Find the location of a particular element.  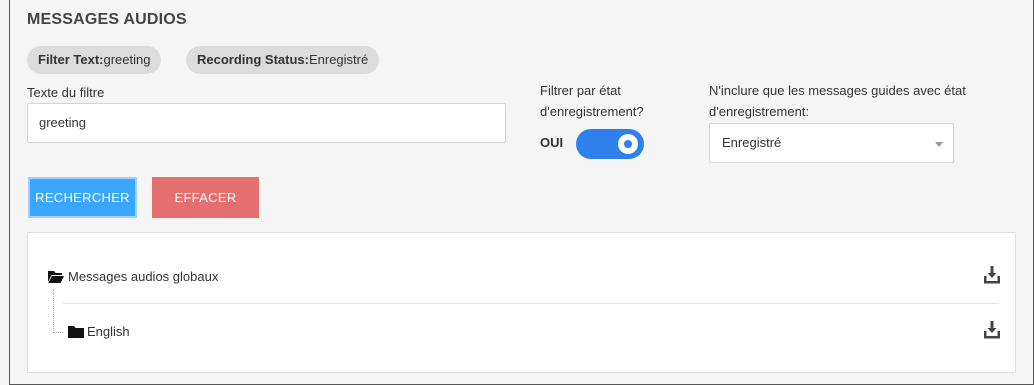

toggle-state-label: OUI is located at coordinates (552, 142).